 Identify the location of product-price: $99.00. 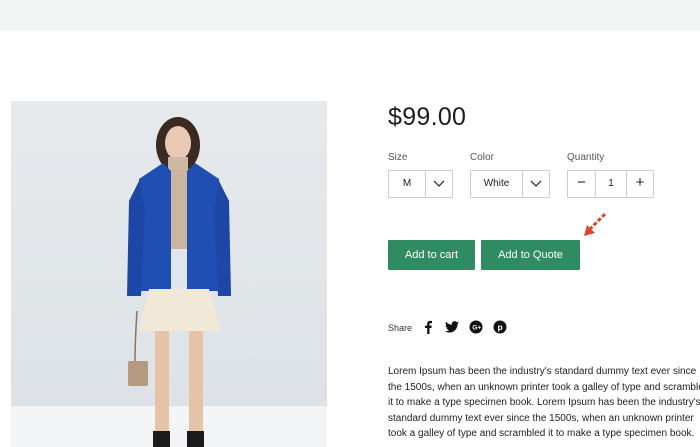
(427, 117).